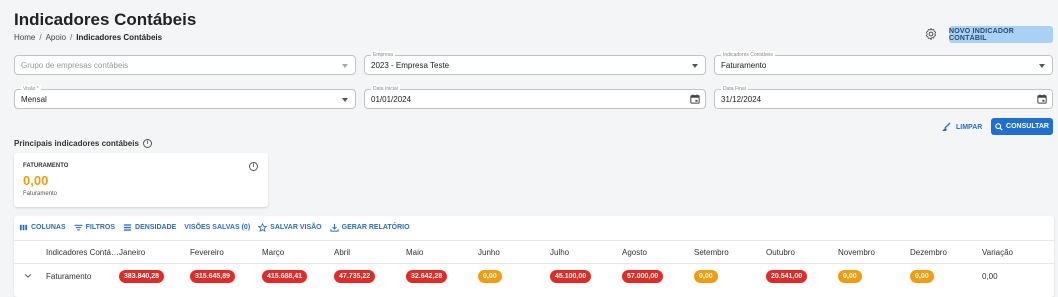 The image size is (1058, 297). I want to click on month-value-pill: 32.642,28, so click(427, 276).